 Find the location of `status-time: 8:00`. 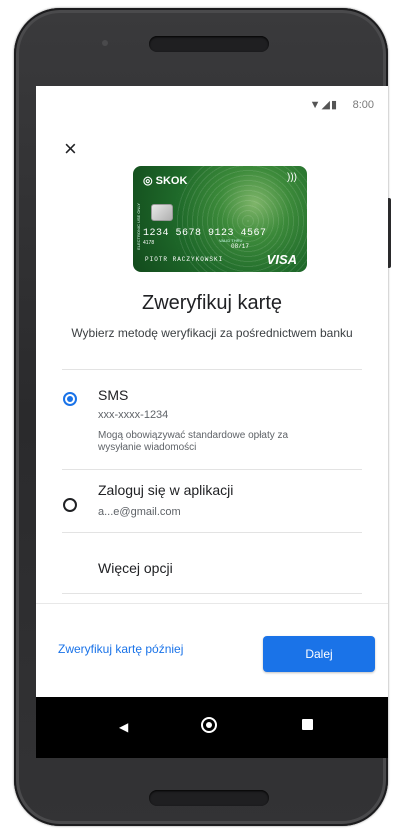

status-time: 8:00 is located at coordinates (363, 105).